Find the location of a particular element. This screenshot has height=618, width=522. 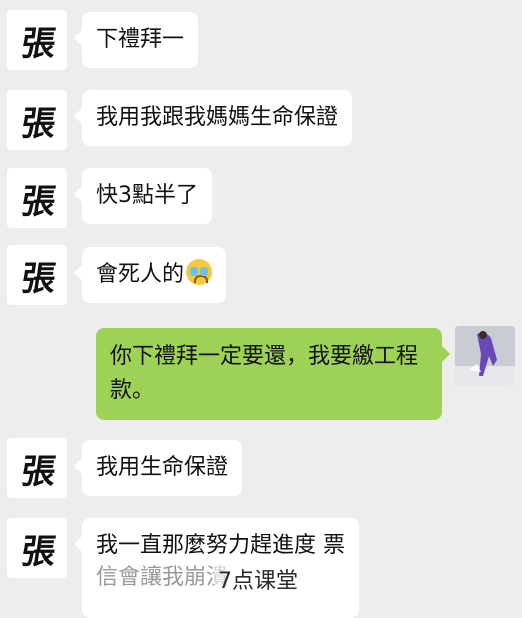

message-text: 會死人的 is located at coordinates (140, 274).